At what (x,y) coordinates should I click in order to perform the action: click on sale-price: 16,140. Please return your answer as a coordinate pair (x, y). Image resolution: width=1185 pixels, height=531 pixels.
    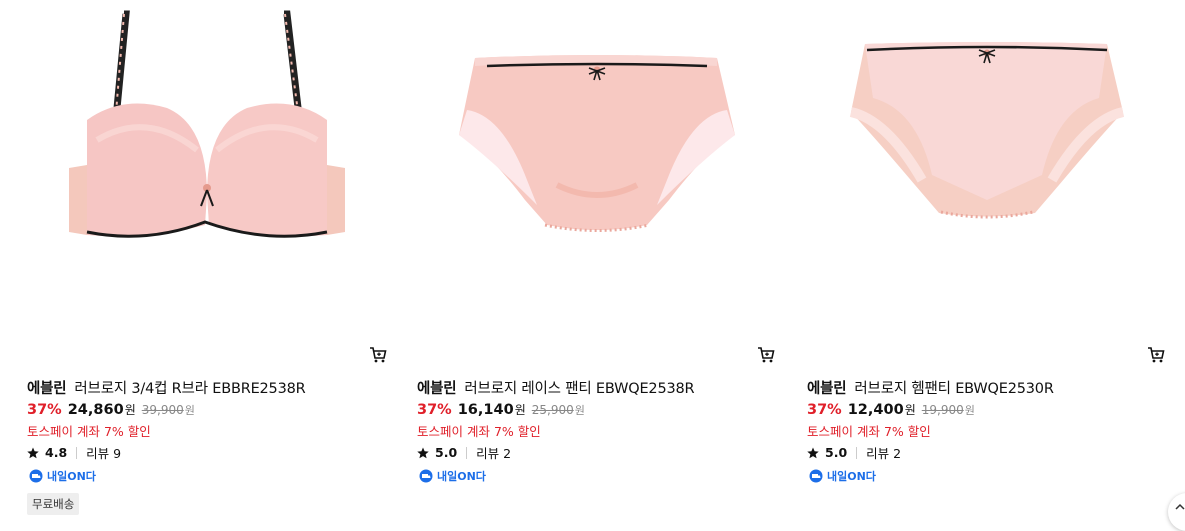
    Looking at the image, I should click on (485, 410).